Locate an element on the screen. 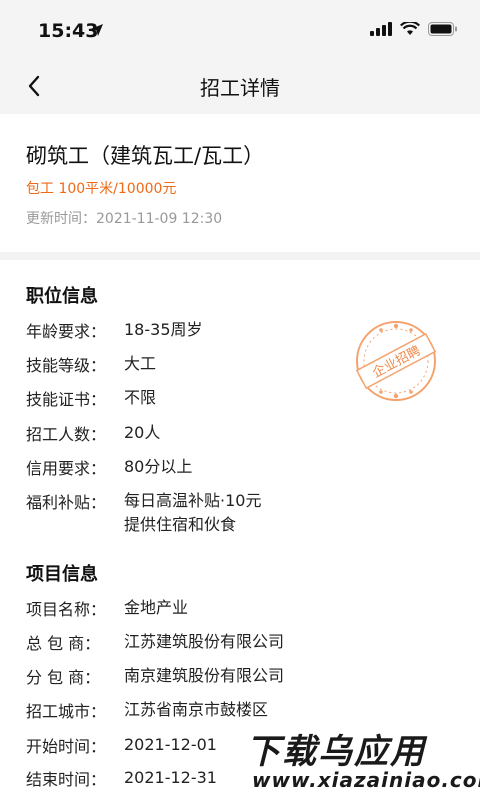 The height and width of the screenshot is (800, 480). row-label: 结束时间： is located at coordinates (66, 779).